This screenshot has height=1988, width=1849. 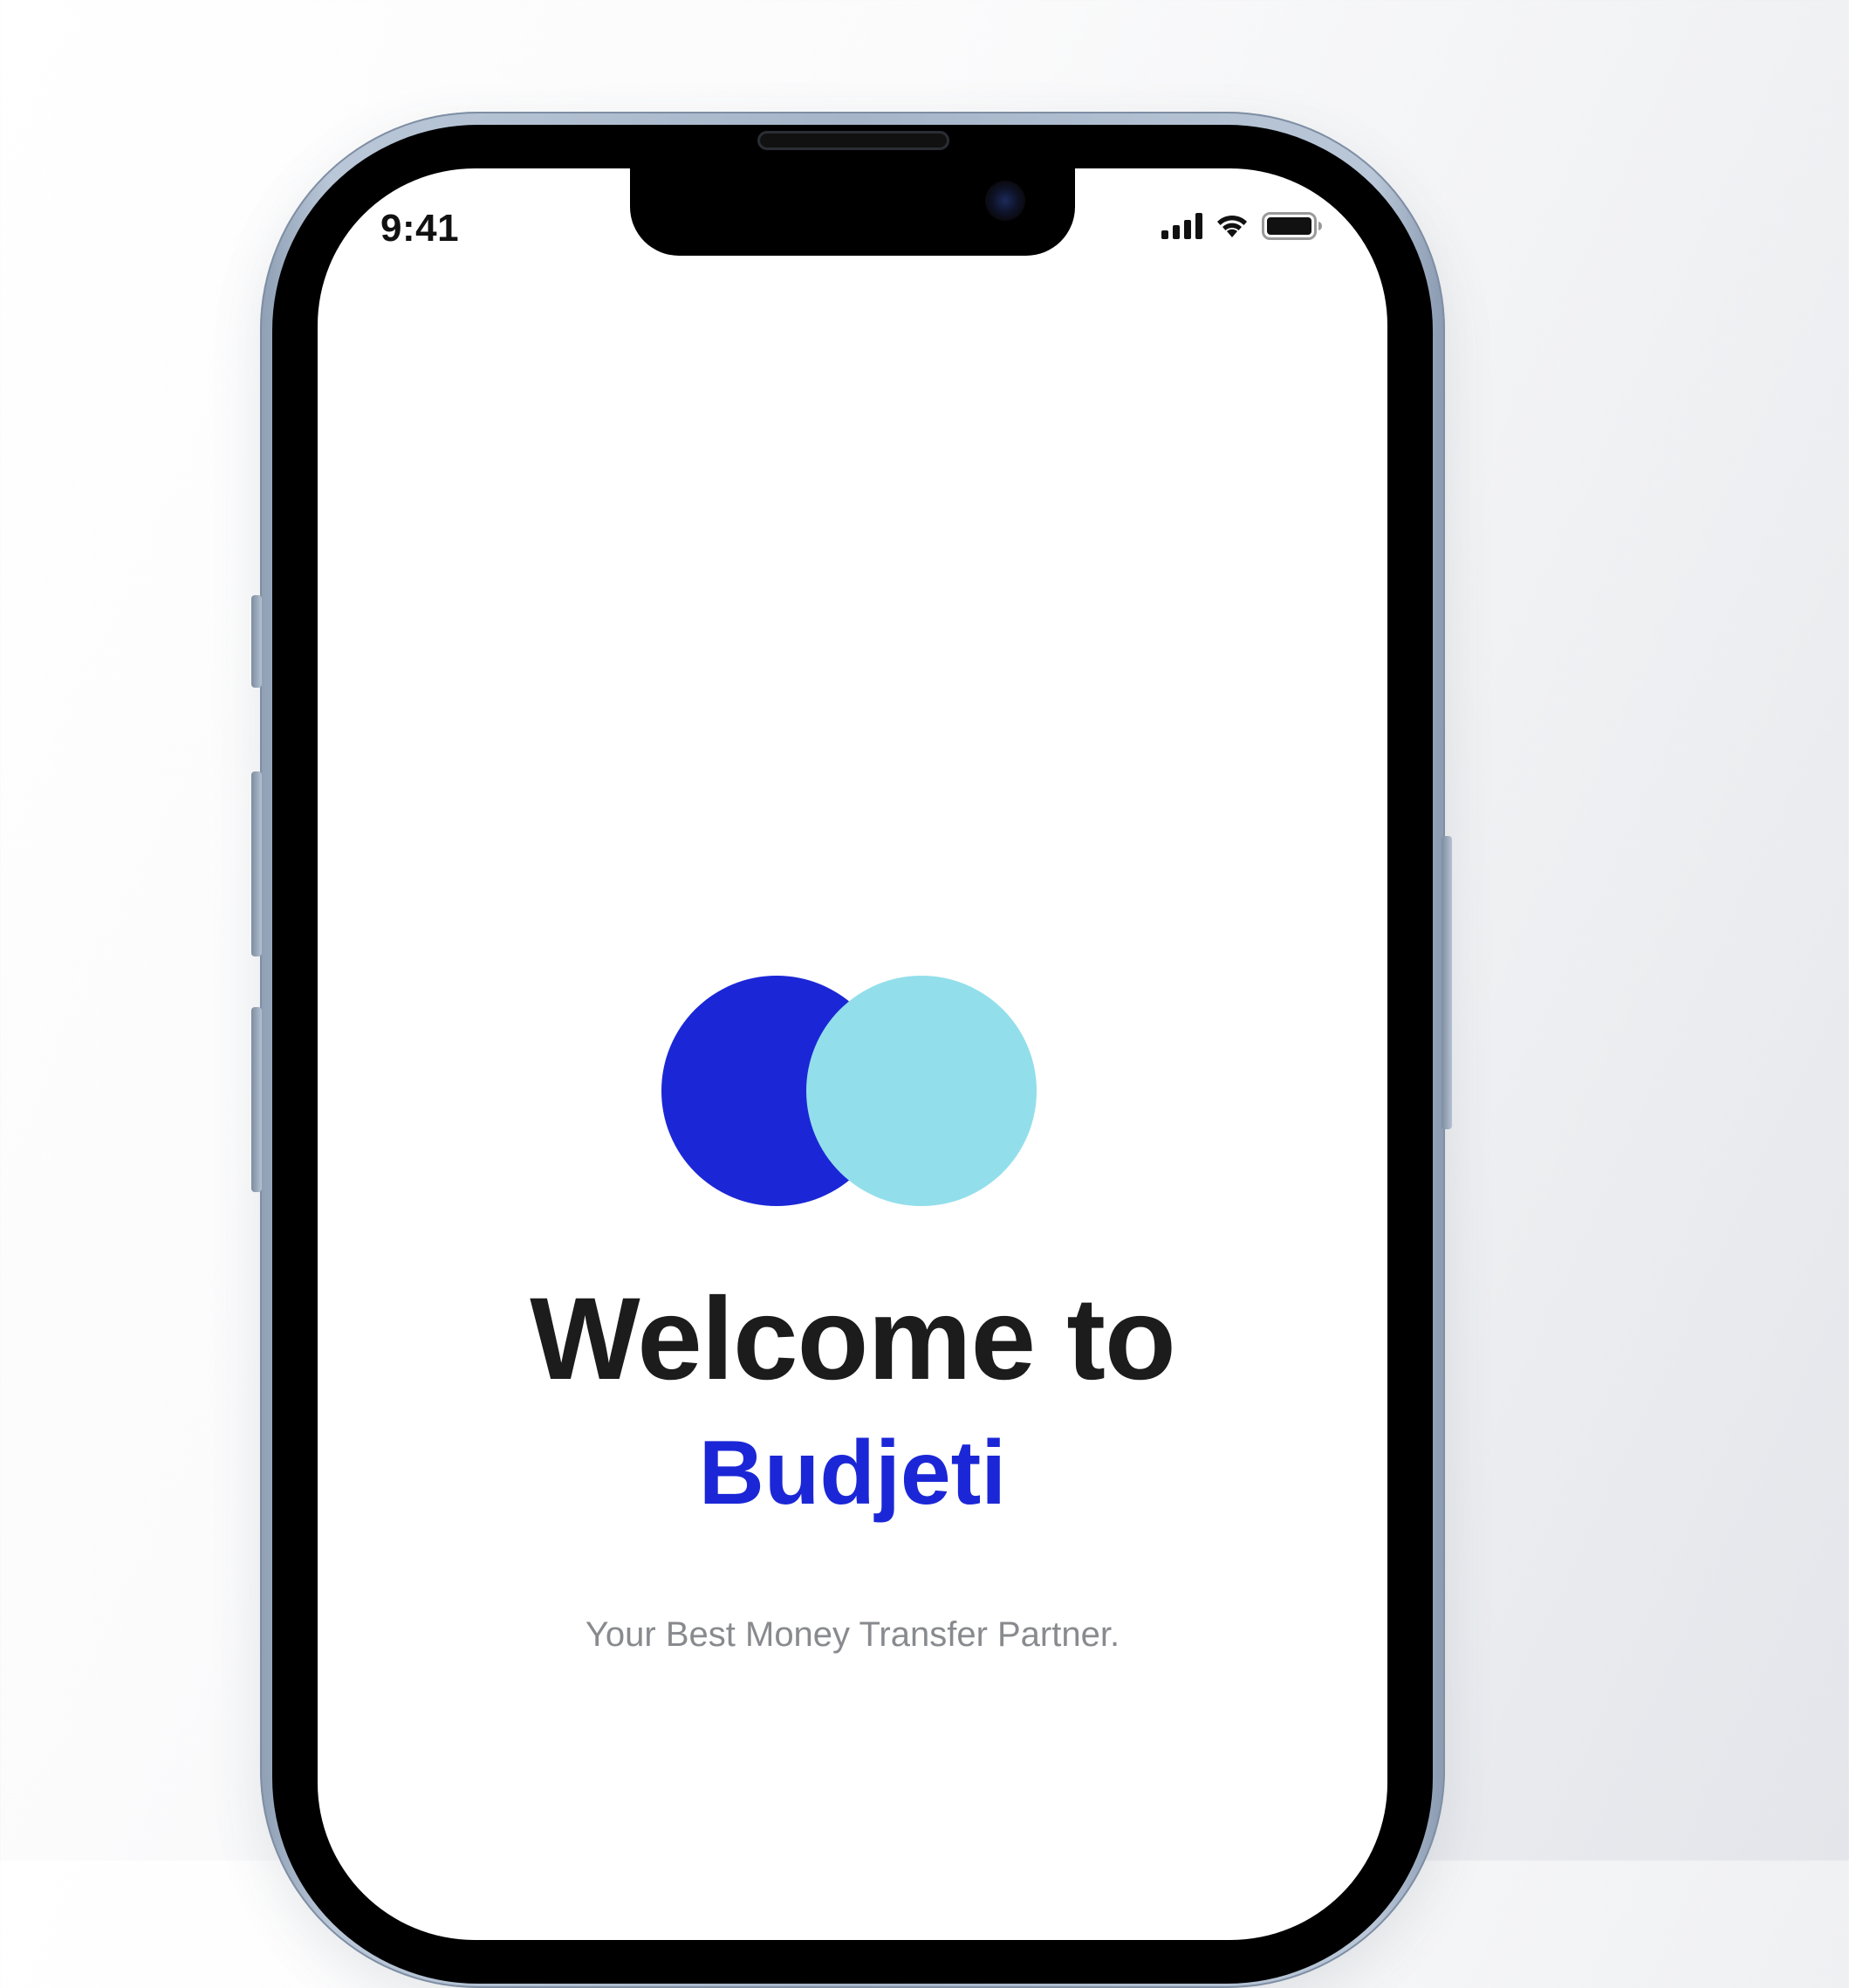 I want to click on front-camera-icon, so click(x=1005, y=201).